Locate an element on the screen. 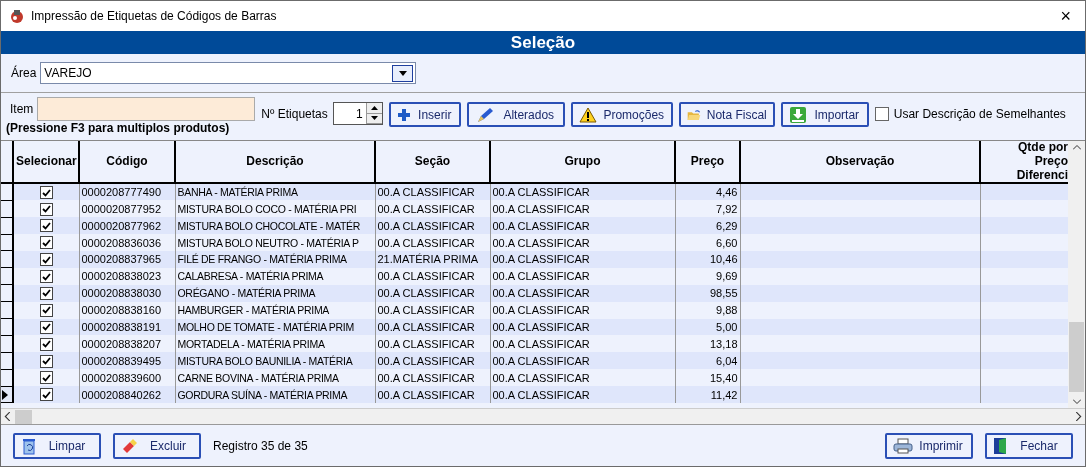  decrement-button is located at coordinates (374, 118).